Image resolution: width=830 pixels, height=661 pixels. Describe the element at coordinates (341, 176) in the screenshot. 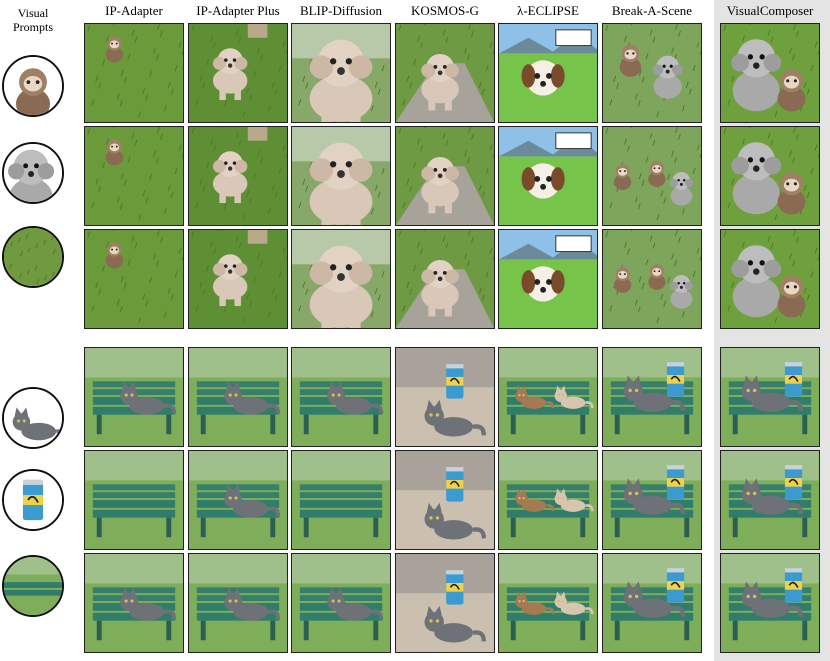

I see `result-image-blip-diffusion-g1-r2` at that location.